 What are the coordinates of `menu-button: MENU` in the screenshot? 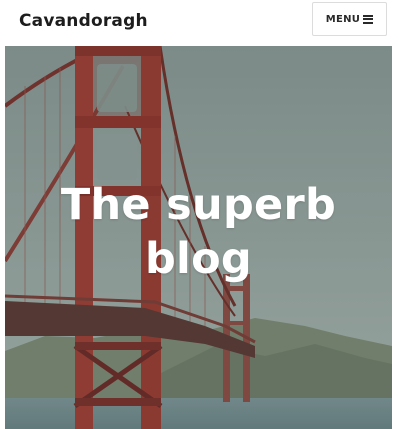 It's located at (349, 19).